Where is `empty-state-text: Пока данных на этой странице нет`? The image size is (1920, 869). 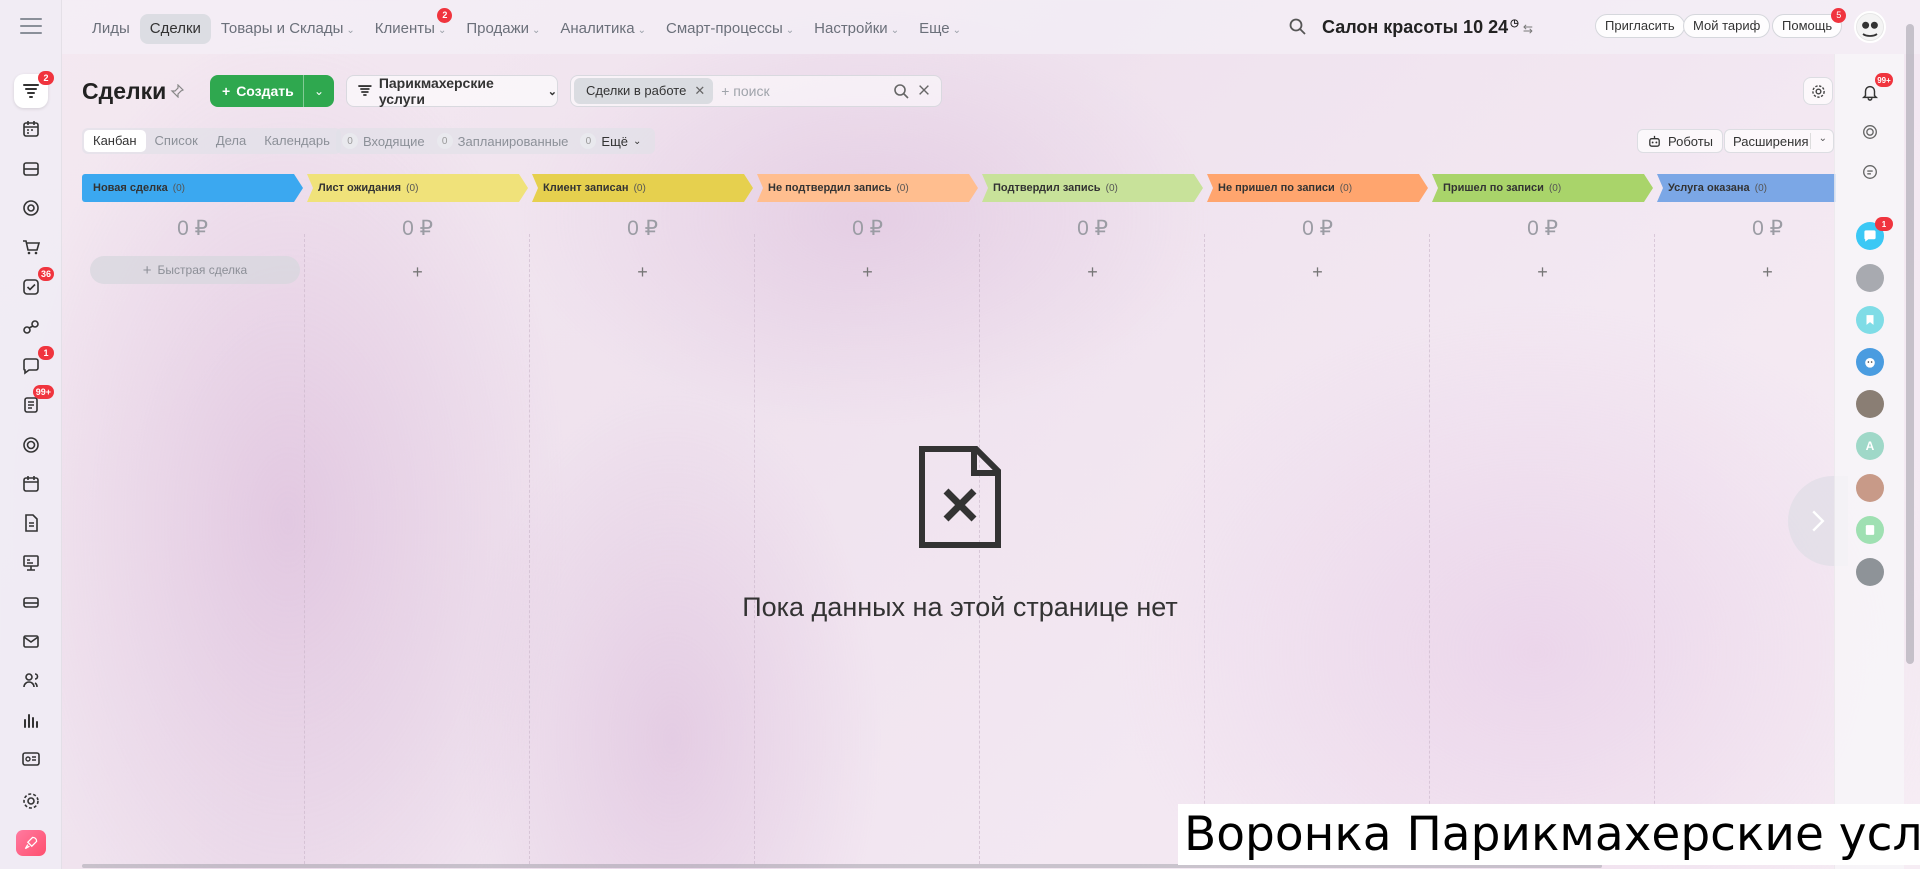
empty-state-text: Пока данных на этой странице нет is located at coordinates (960, 607).